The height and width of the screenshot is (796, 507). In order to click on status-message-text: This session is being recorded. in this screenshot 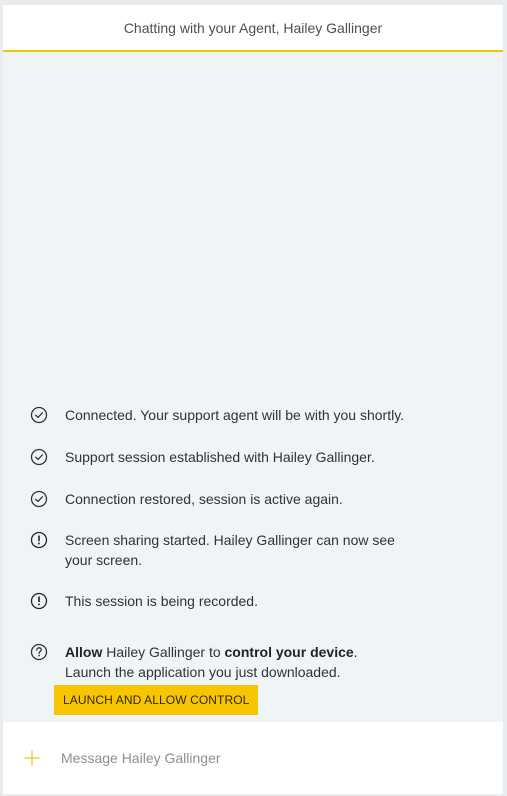, I will do `click(161, 601)`.